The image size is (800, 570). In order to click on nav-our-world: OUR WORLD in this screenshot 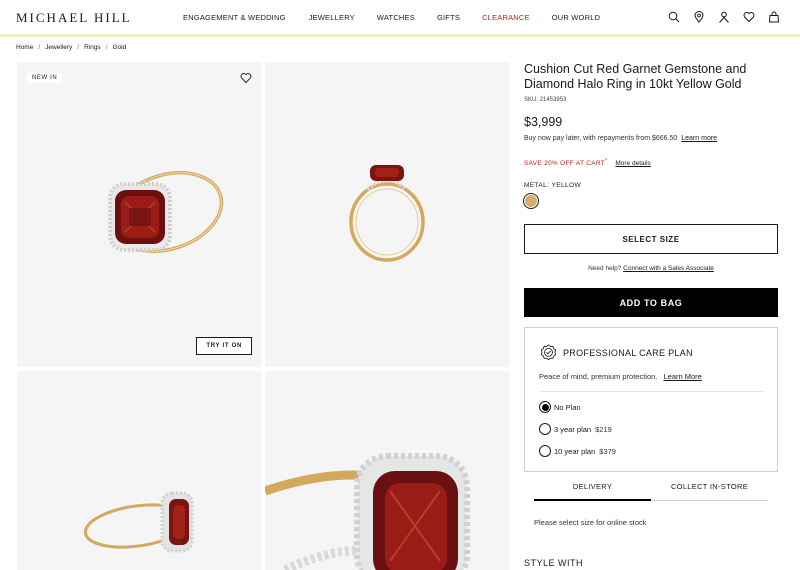, I will do `click(576, 17)`.